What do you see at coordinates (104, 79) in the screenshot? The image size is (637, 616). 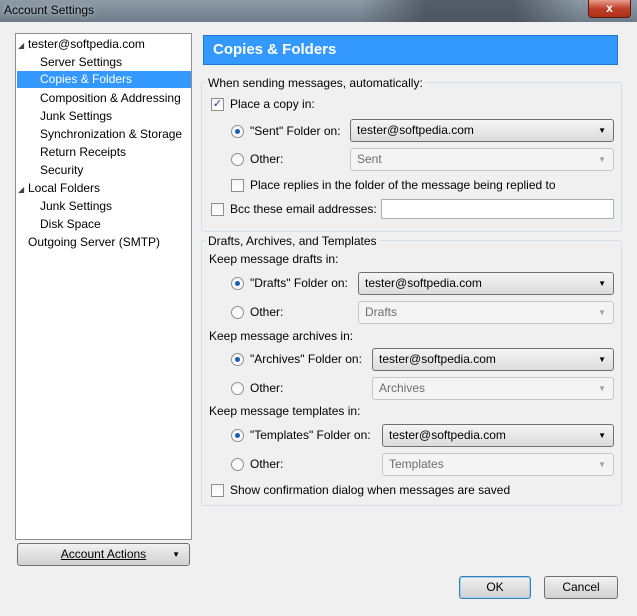 I see `tree-item-copies-folders: Copies & Folders` at bounding box center [104, 79].